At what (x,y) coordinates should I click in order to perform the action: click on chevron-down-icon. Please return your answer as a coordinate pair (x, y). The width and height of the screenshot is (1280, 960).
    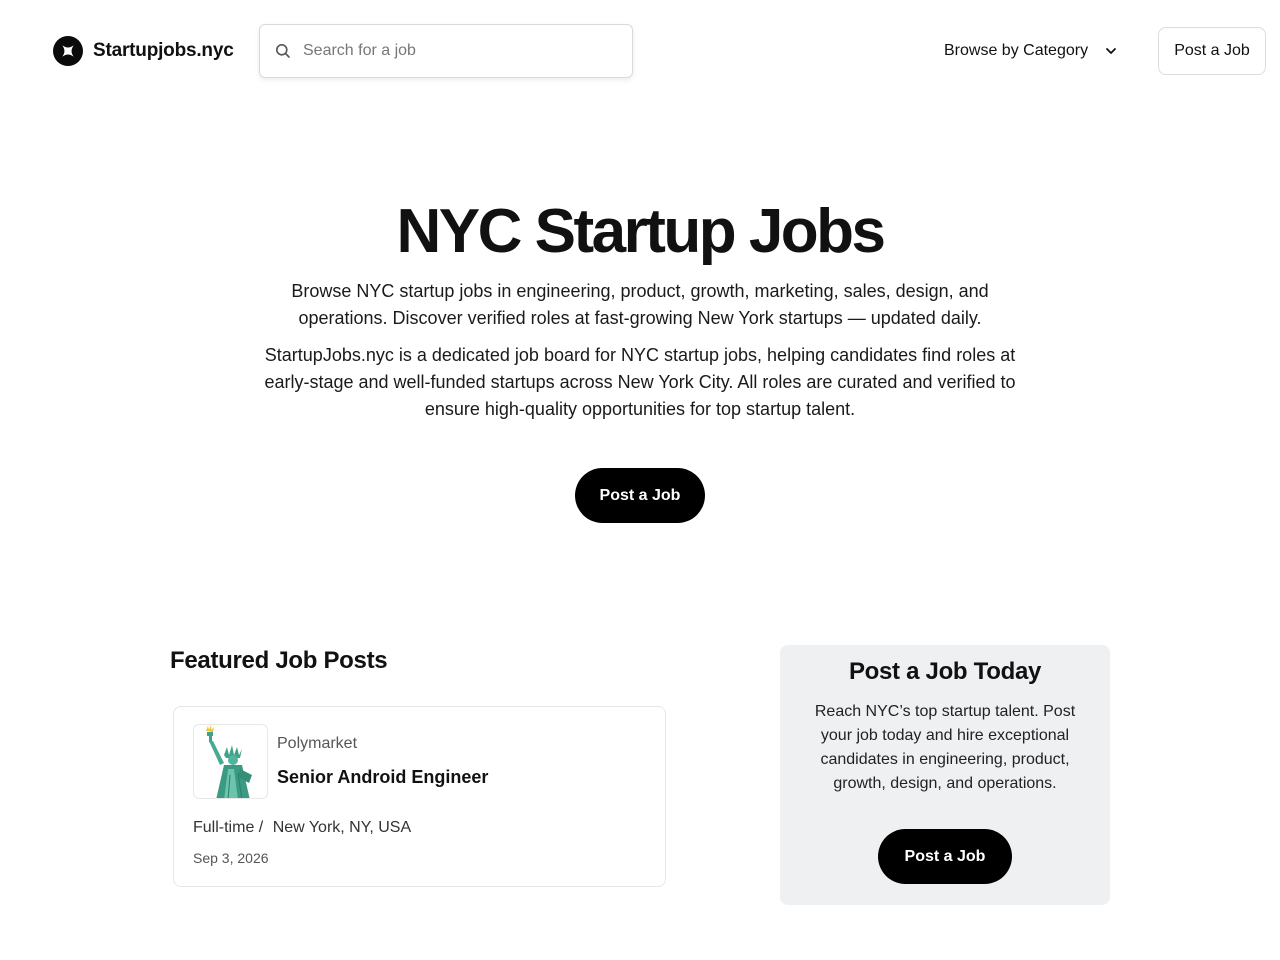
    Looking at the image, I should click on (1111, 51).